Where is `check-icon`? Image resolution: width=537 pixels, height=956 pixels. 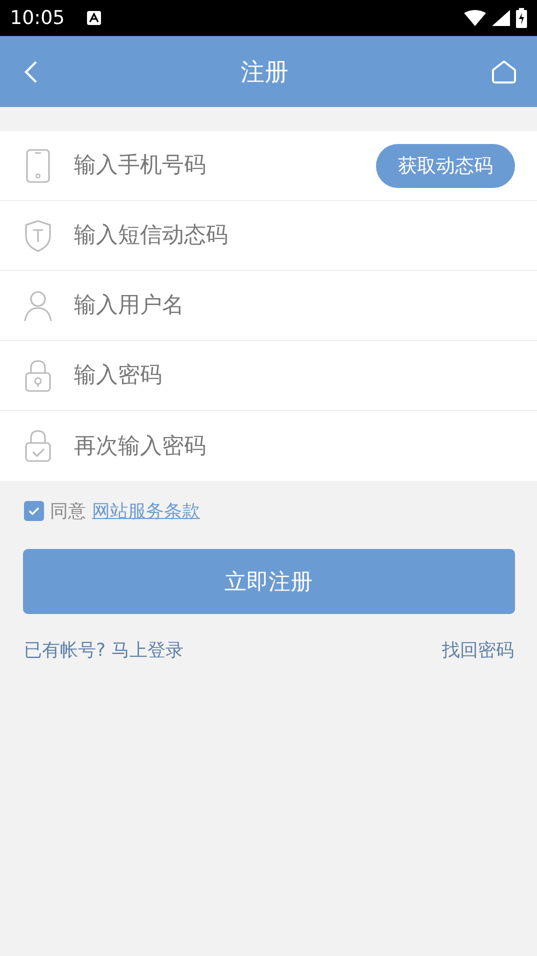 check-icon is located at coordinates (34, 511).